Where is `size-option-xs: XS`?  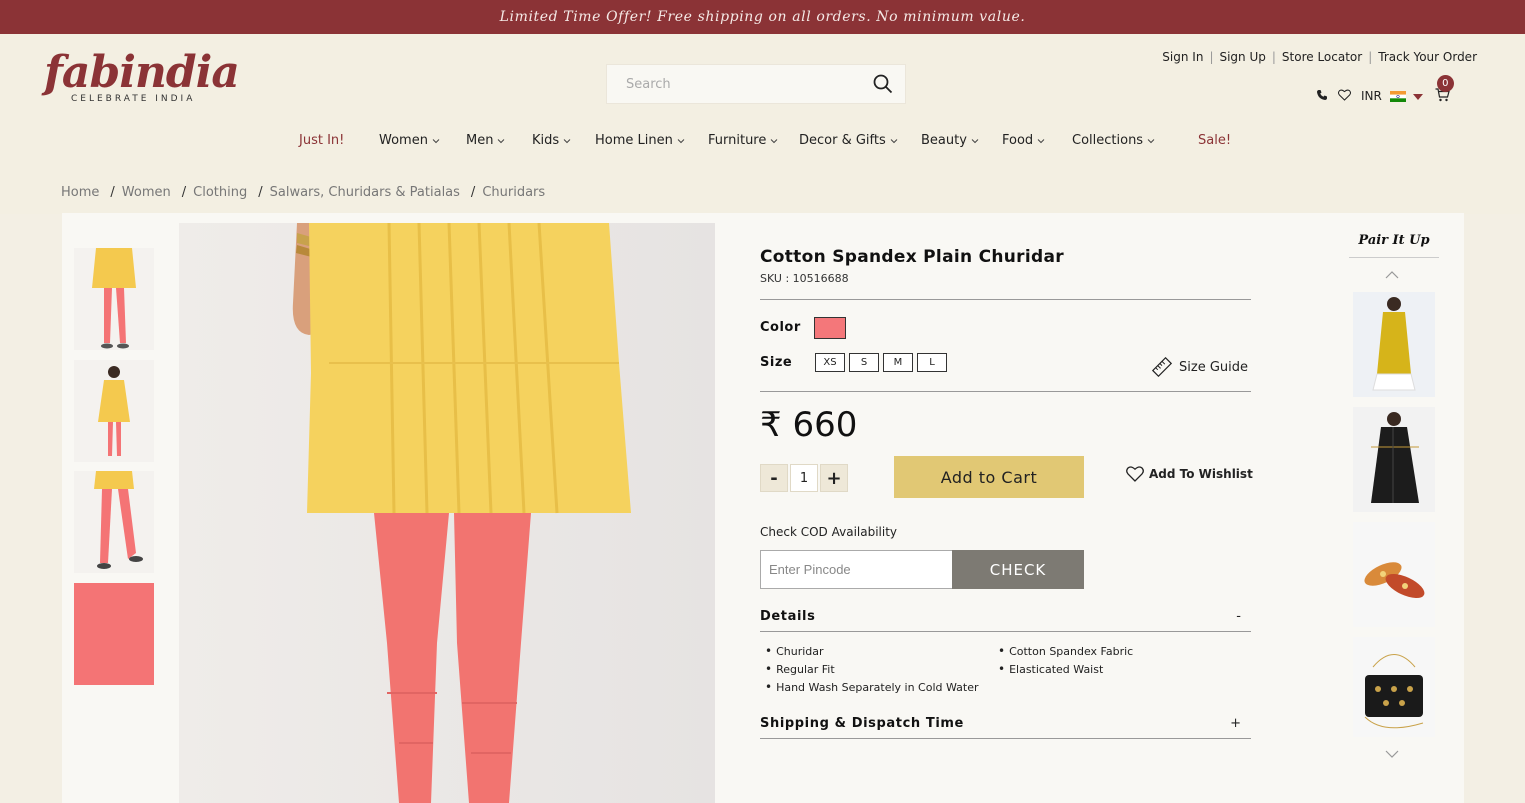 size-option-xs: XS is located at coordinates (830, 362).